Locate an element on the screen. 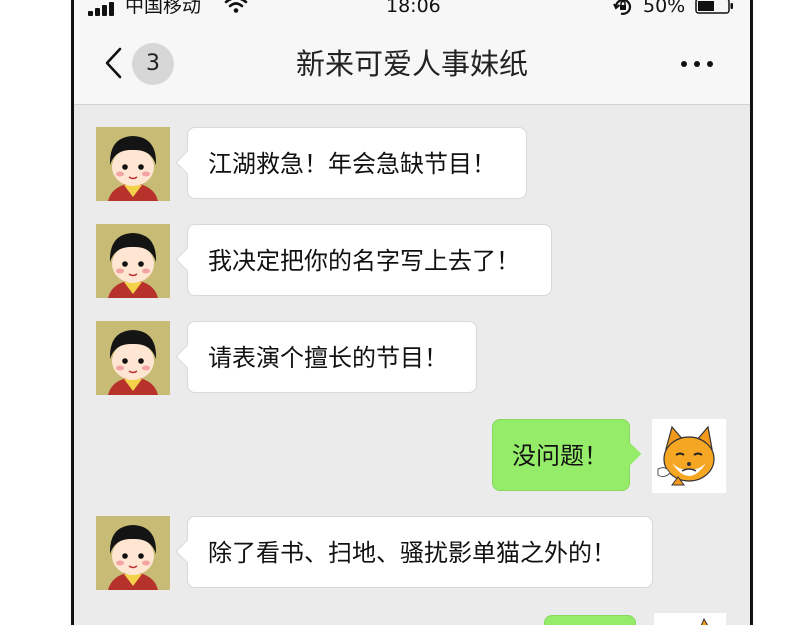 The image size is (800, 625). unread-count-badge: 3 is located at coordinates (153, 64).